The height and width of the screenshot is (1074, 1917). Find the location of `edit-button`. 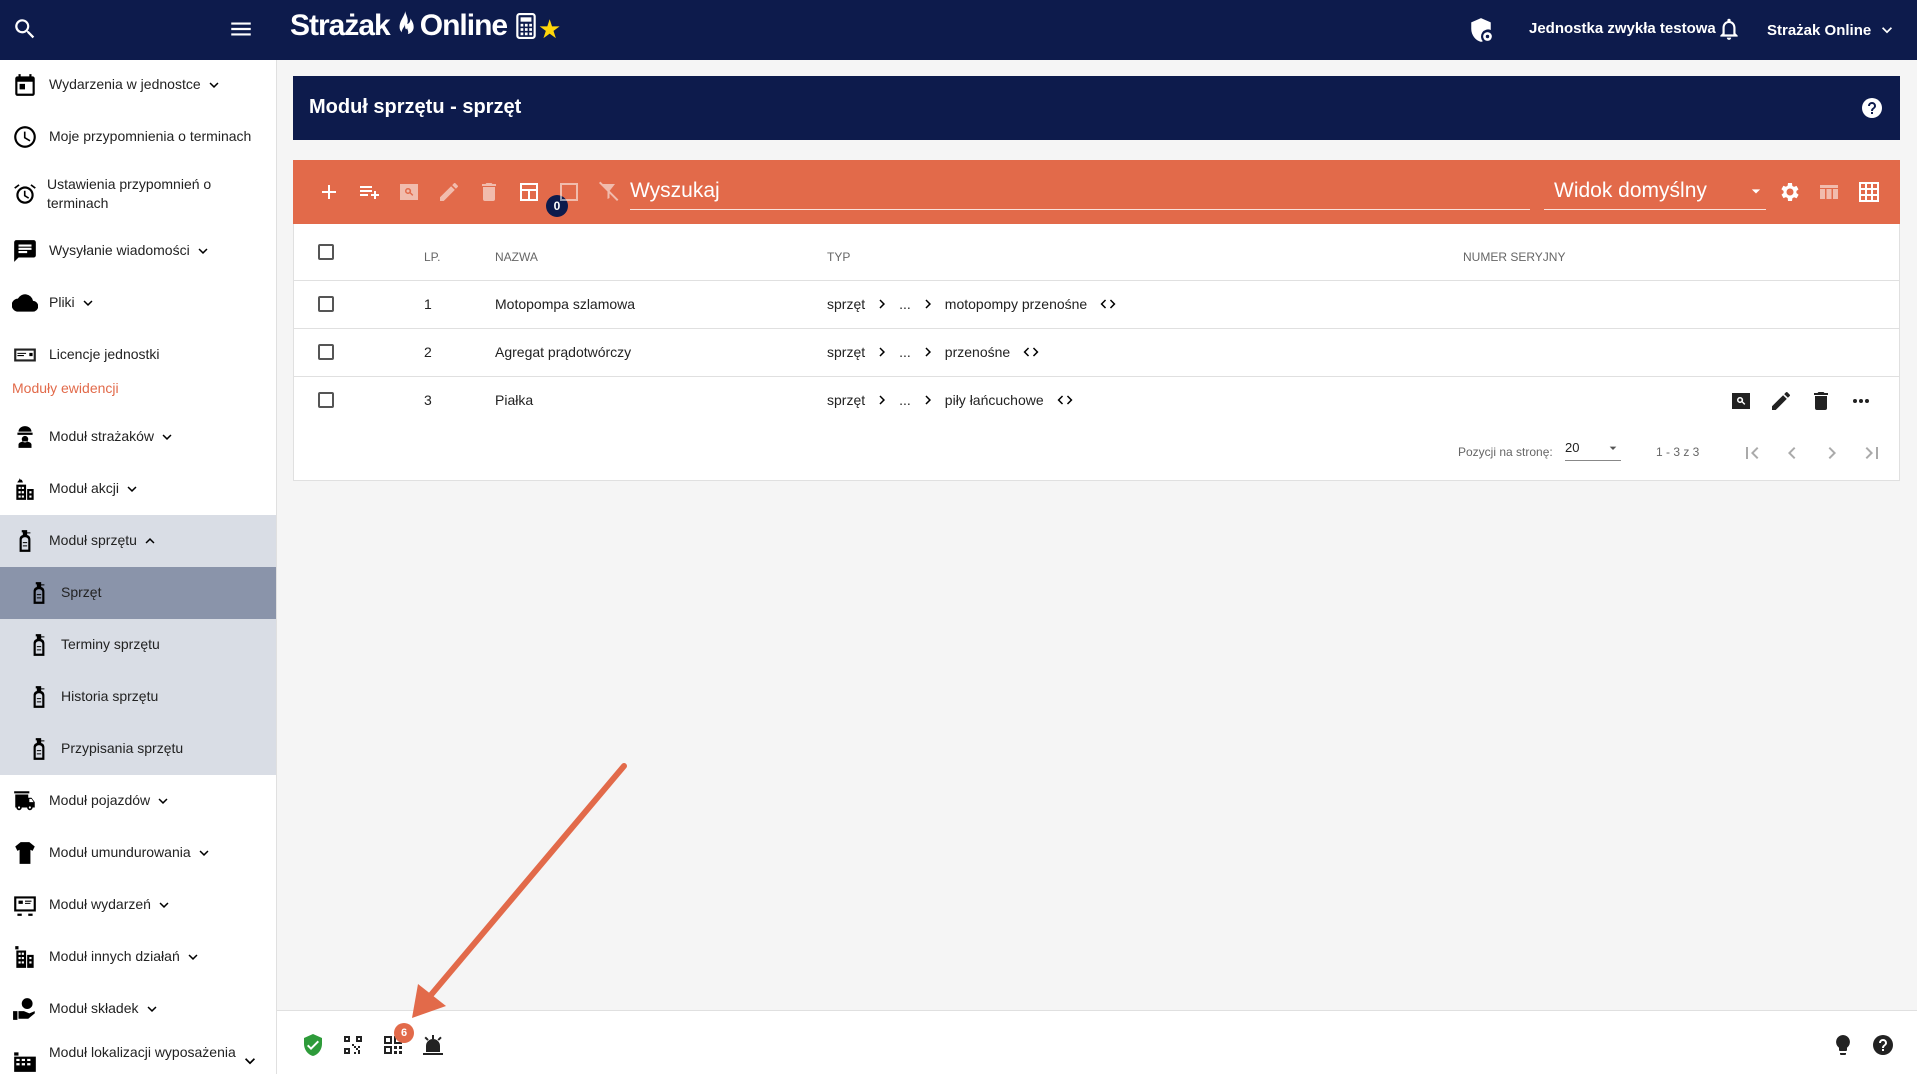

edit-button is located at coordinates (449, 192).